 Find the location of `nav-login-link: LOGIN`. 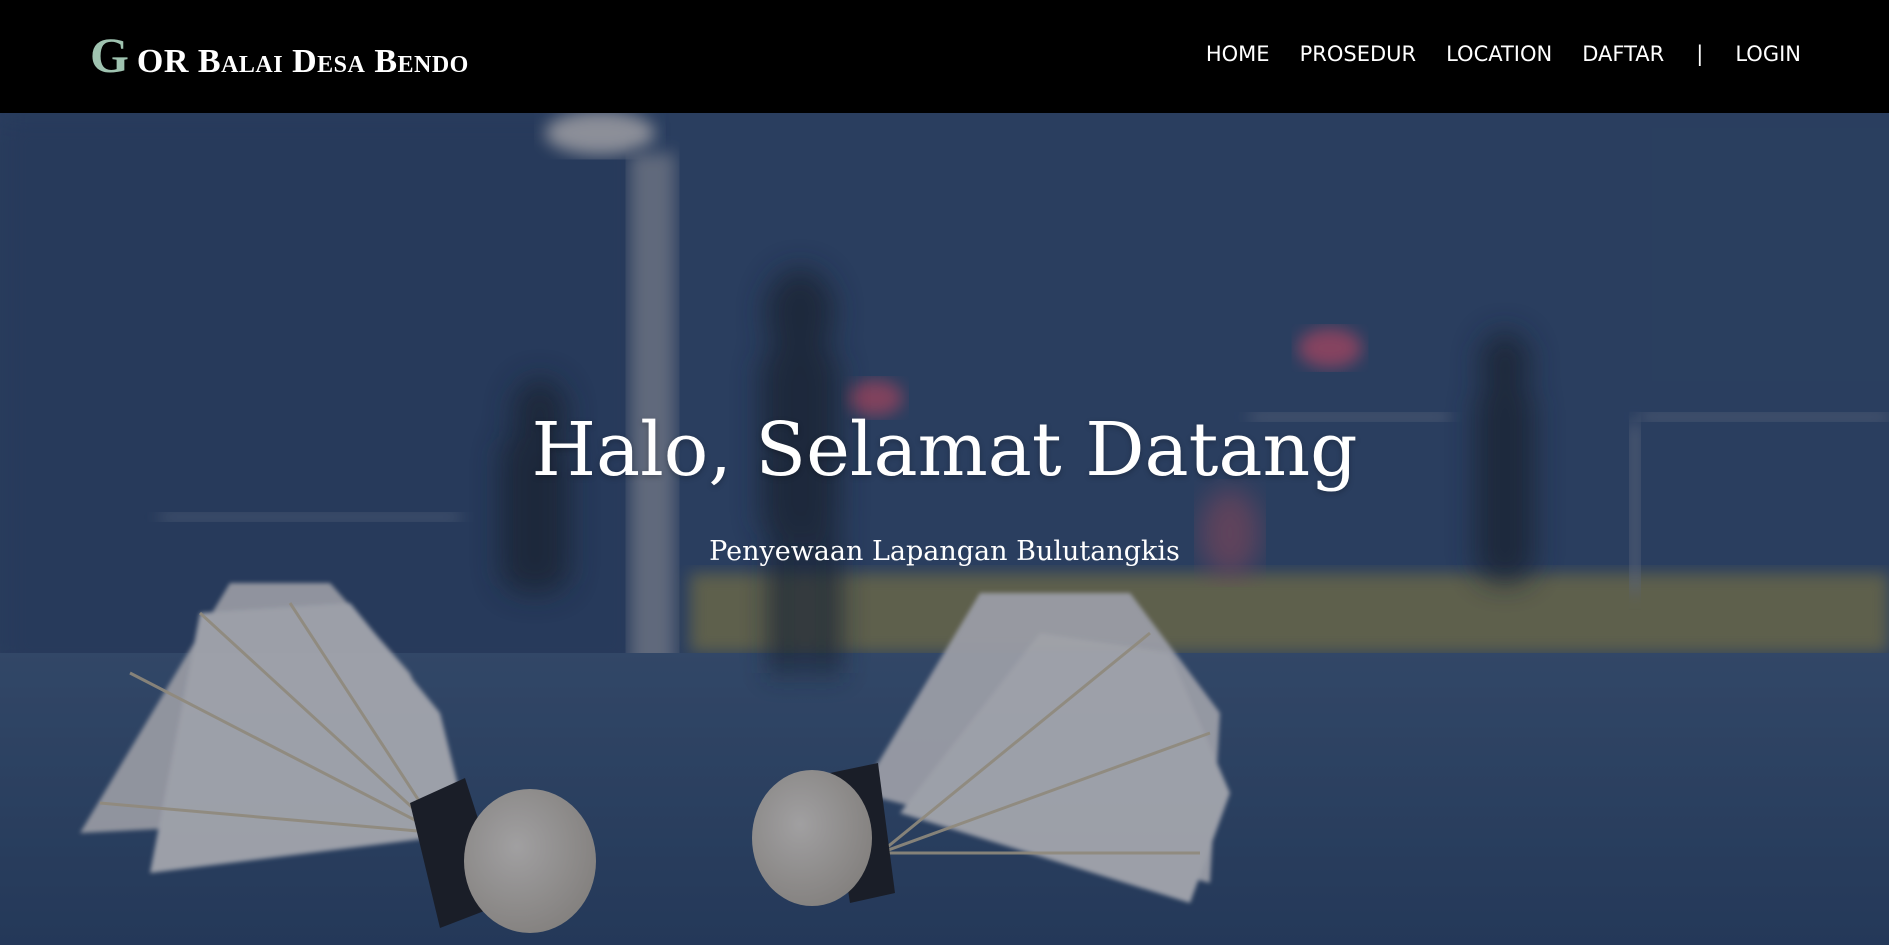

nav-login-link: LOGIN is located at coordinates (1768, 54).